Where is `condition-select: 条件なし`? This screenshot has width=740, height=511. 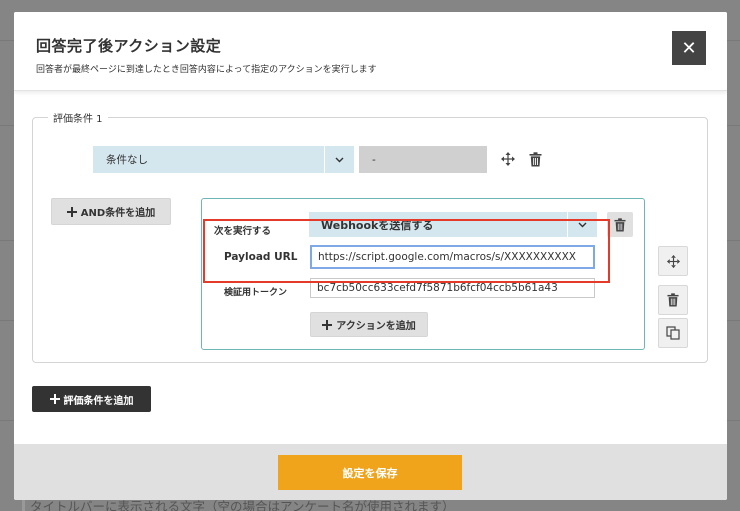
condition-select: 条件なし is located at coordinates (223, 159).